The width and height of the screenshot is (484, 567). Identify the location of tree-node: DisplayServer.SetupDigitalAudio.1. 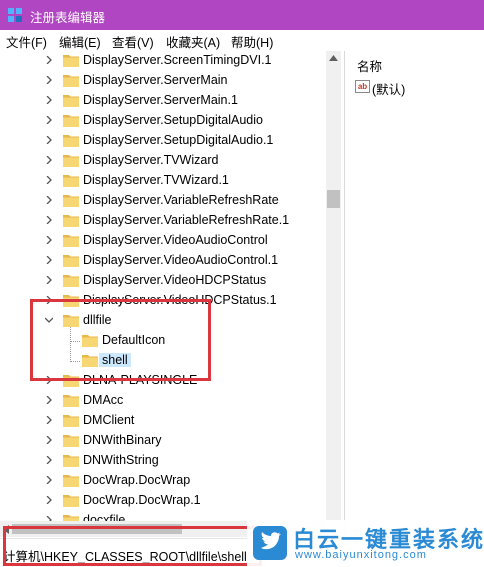
(163, 141).